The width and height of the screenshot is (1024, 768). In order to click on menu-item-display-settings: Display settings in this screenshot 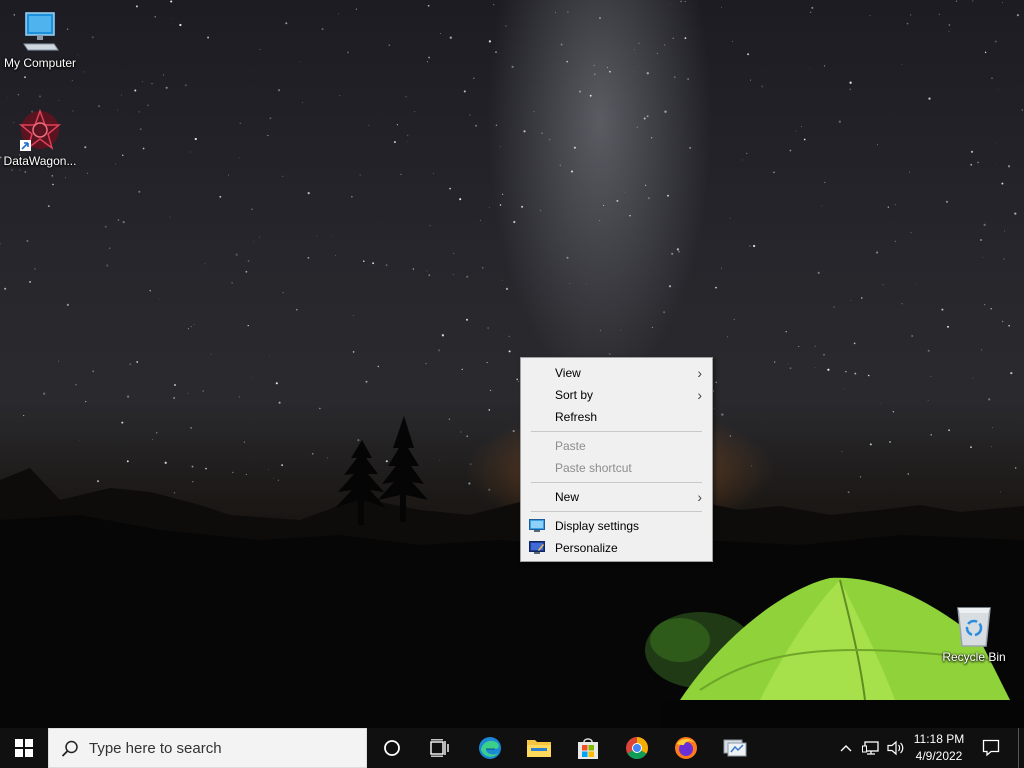, I will do `click(616, 526)`.